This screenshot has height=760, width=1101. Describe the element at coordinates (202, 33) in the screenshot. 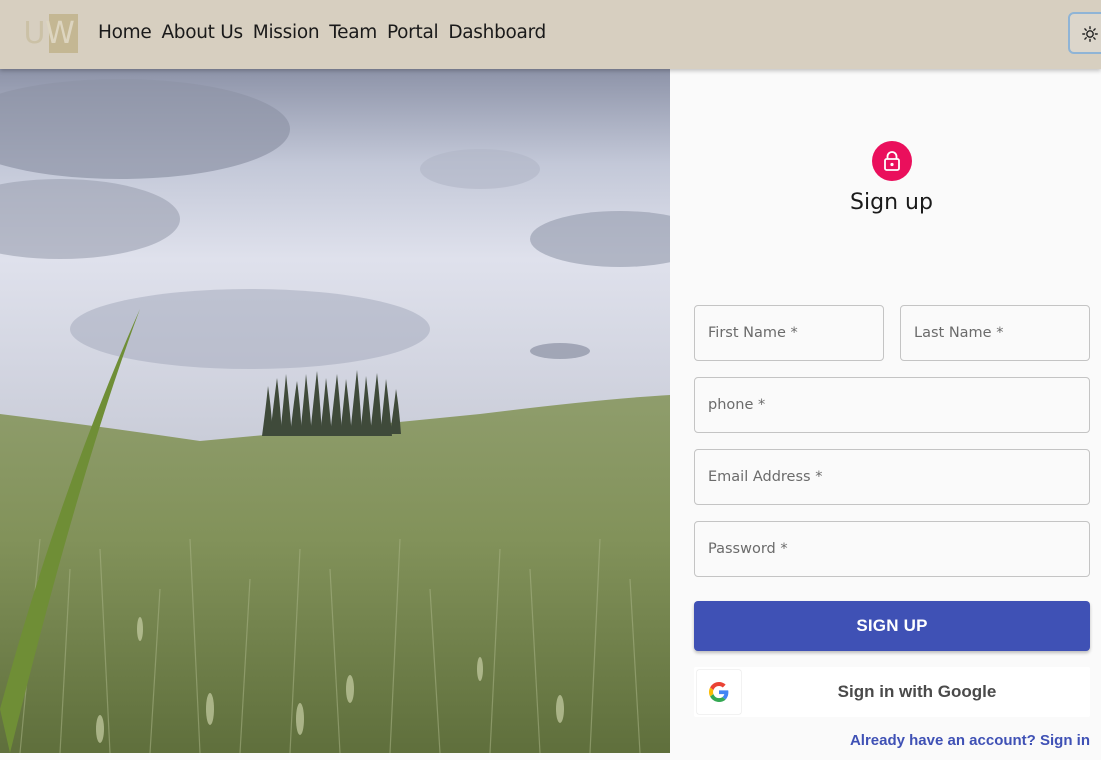

I see `nav-link-about-us: About Us` at that location.